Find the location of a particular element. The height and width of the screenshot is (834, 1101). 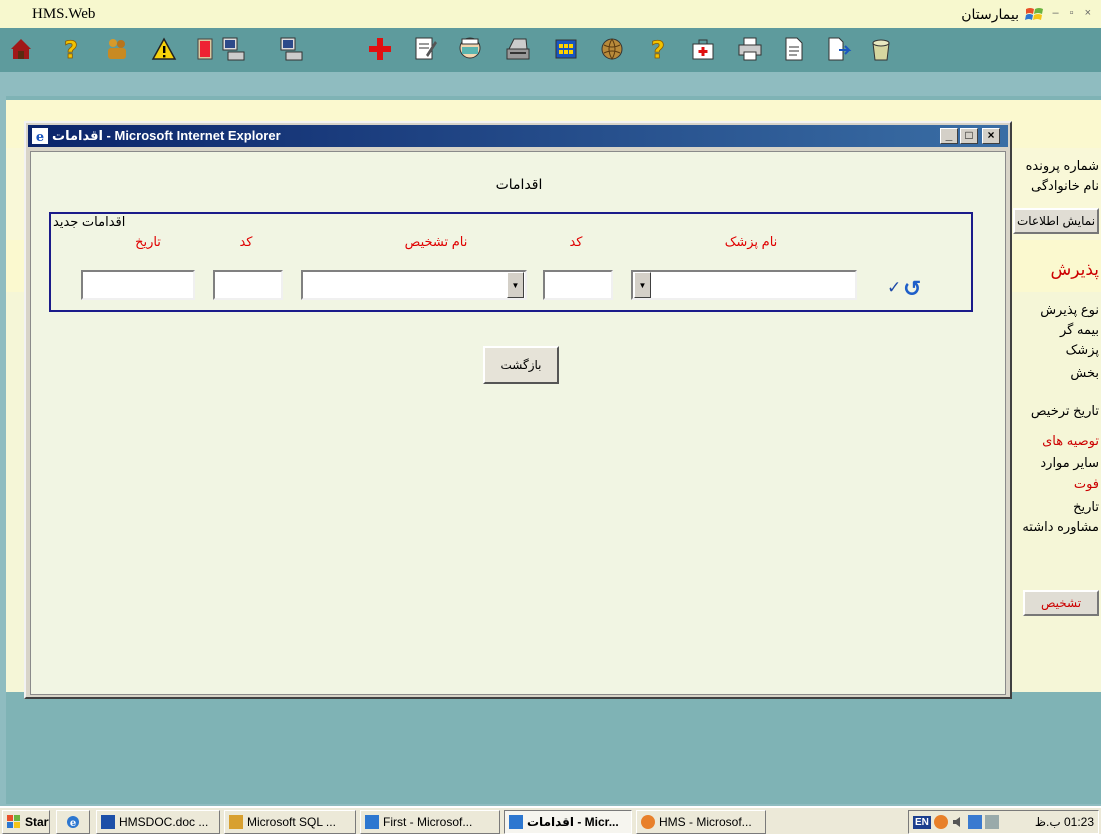

date-input is located at coordinates (138, 285).